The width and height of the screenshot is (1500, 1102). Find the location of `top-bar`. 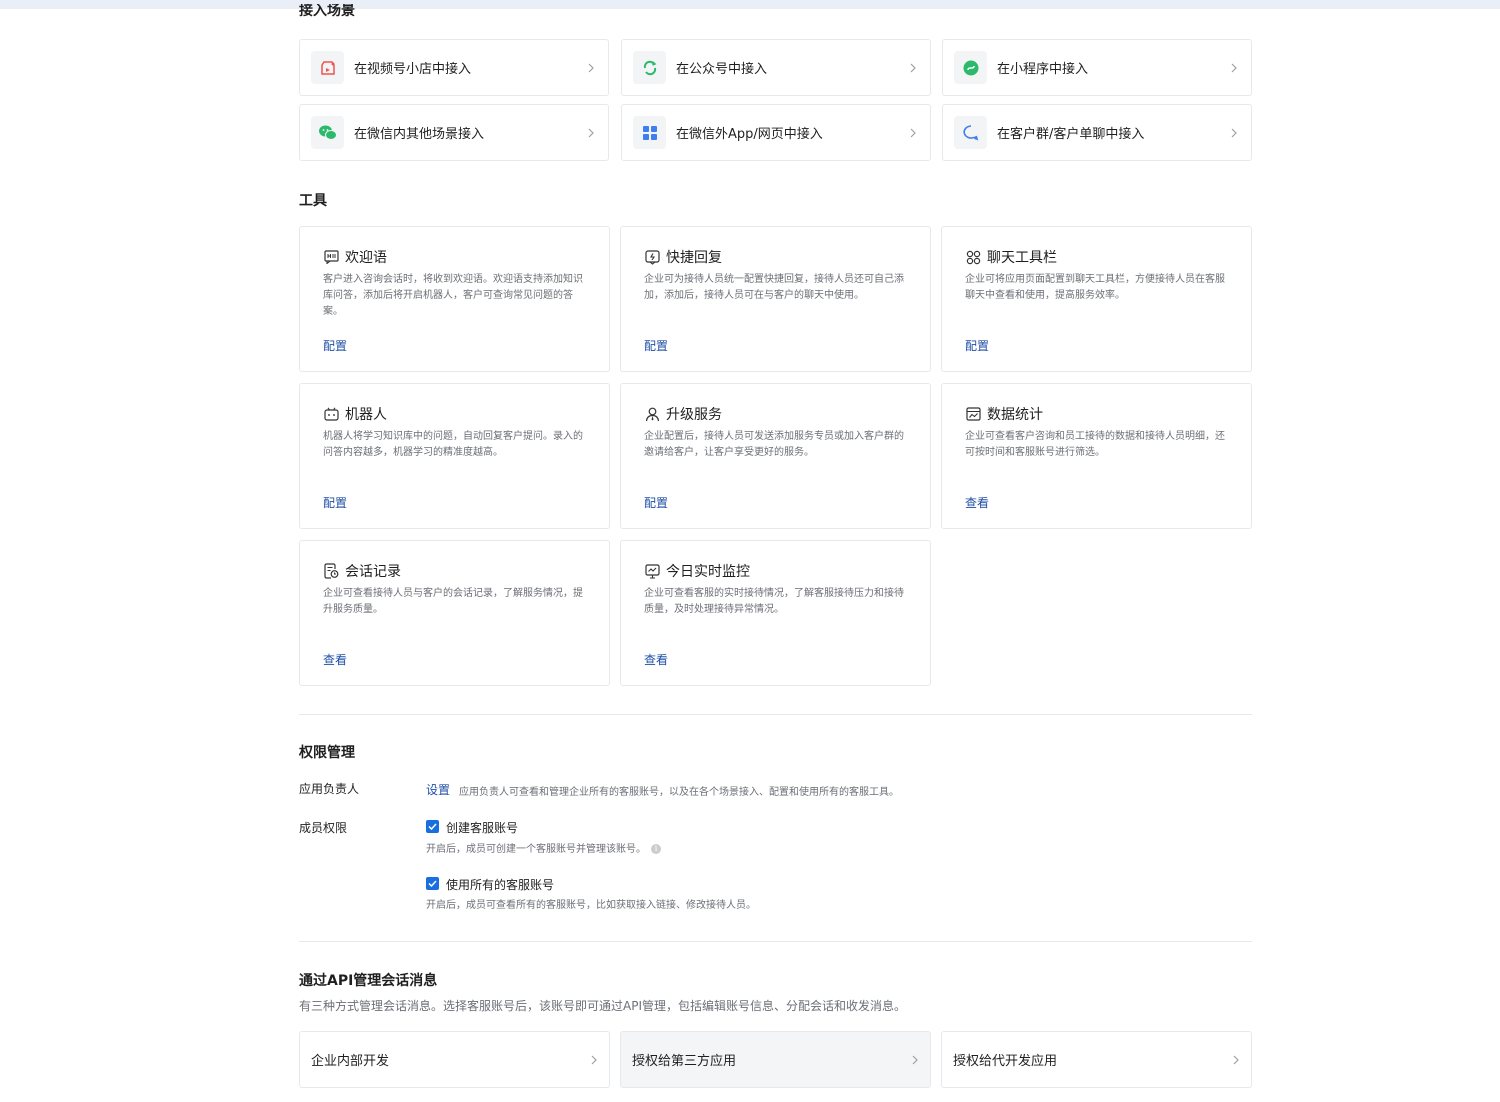

top-bar is located at coordinates (750, 4).